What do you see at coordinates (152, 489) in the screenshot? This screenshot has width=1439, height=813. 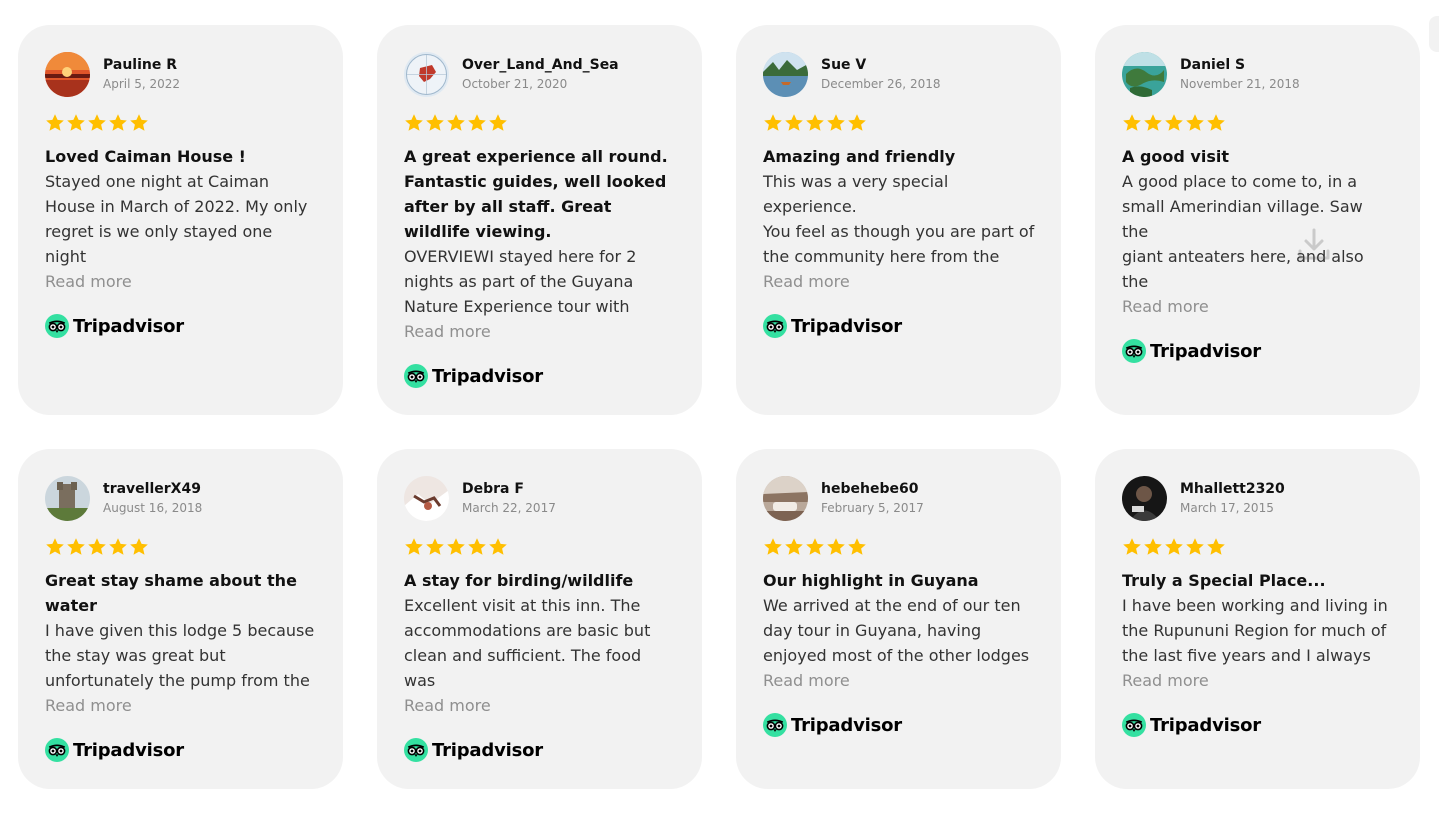 I see `reviewer-name: travellerX49` at bounding box center [152, 489].